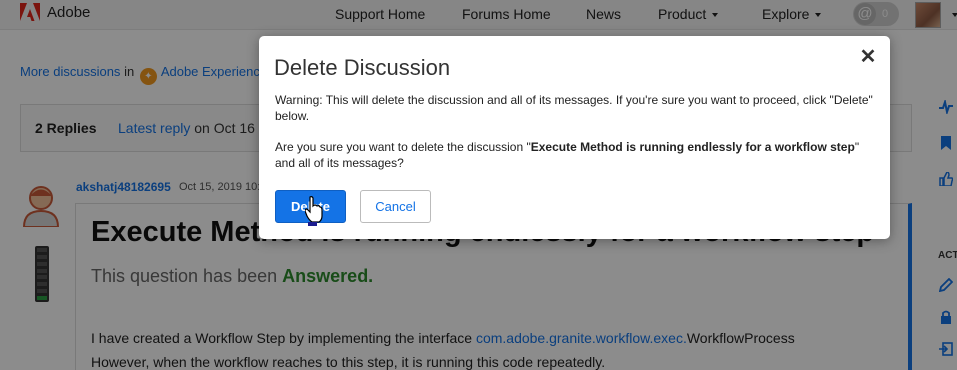 The height and width of the screenshot is (370, 957). What do you see at coordinates (868, 57) in the screenshot?
I see `close-icon: ✕` at bounding box center [868, 57].